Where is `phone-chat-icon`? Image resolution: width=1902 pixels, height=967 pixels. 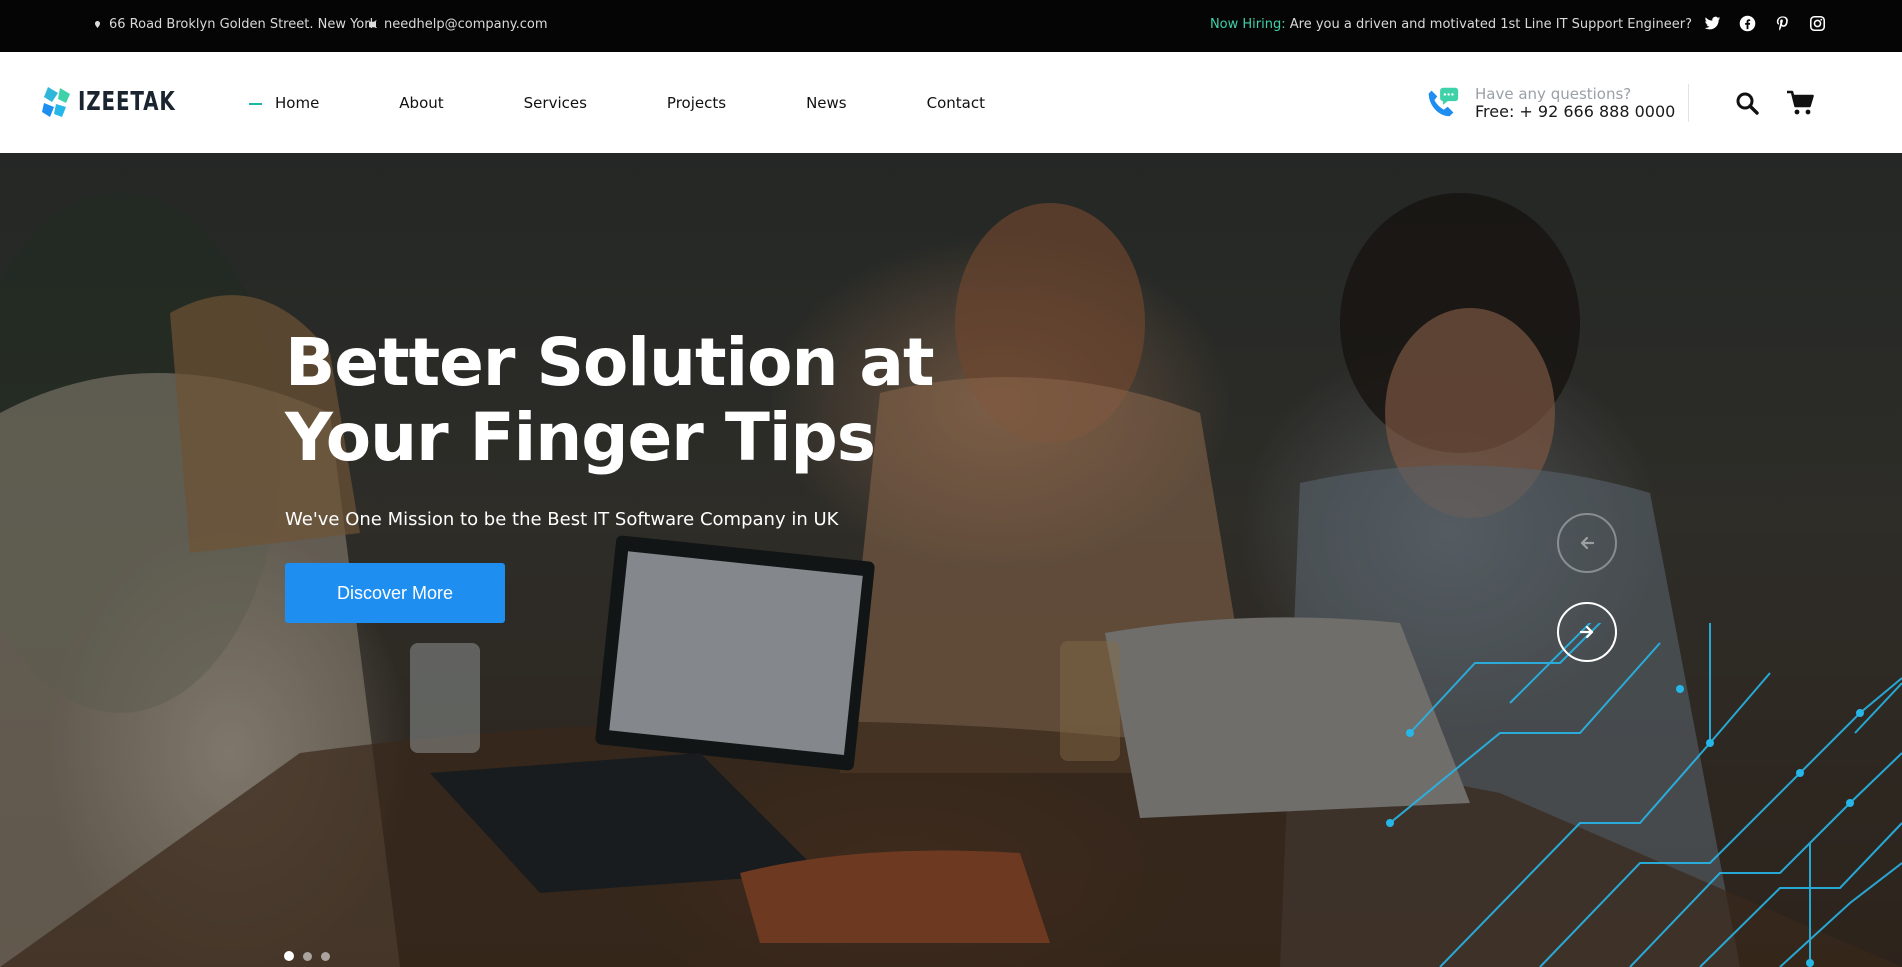
phone-chat-icon is located at coordinates (1443, 102).